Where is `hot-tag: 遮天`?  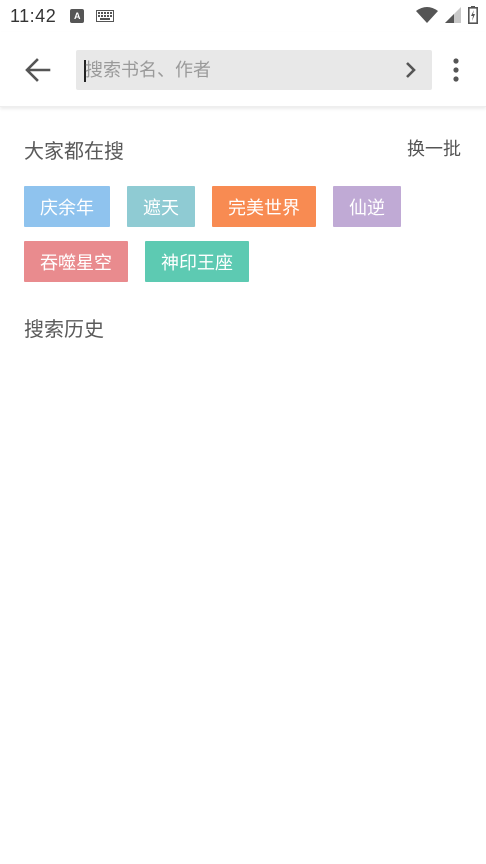 hot-tag: 遮天 is located at coordinates (161, 206).